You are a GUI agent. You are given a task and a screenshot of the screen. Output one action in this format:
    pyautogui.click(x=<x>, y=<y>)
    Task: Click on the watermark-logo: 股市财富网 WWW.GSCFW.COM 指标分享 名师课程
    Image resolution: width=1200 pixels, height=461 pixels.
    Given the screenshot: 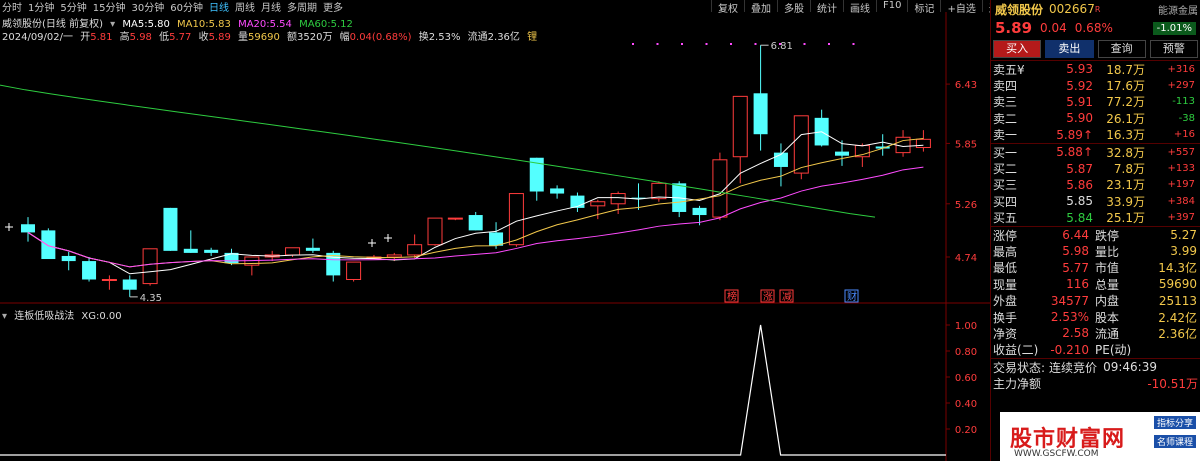 What is the action you would take?
    pyautogui.click(x=1100, y=436)
    